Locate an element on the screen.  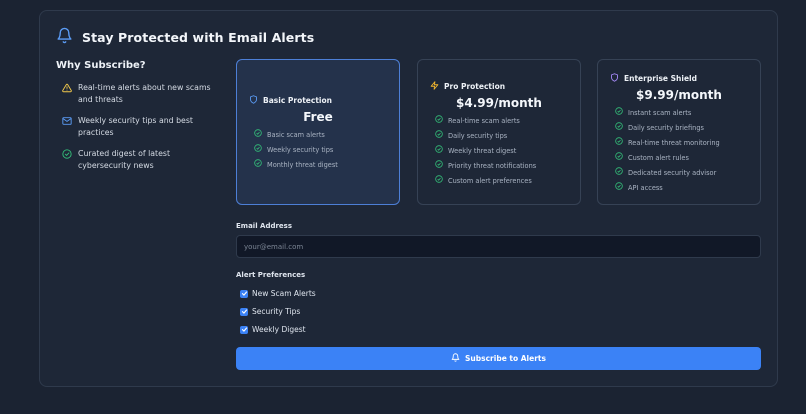
plan-name: Basic Protection is located at coordinates (318, 100).